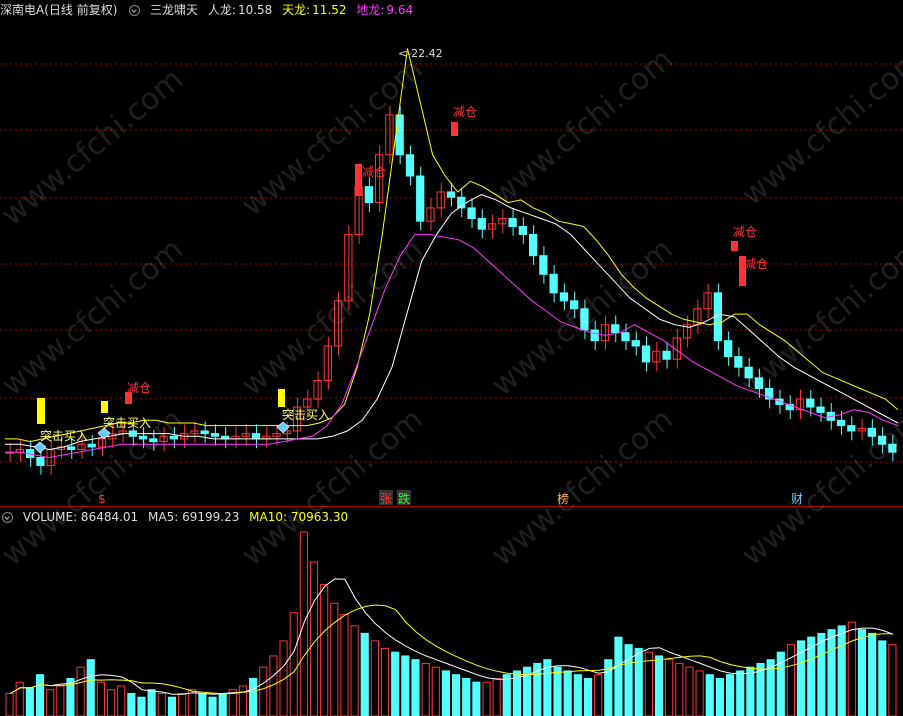 This screenshot has height=716, width=903. Describe the element at coordinates (7, 517) in the screenshot. I see `volume-menu-icon` at that location.